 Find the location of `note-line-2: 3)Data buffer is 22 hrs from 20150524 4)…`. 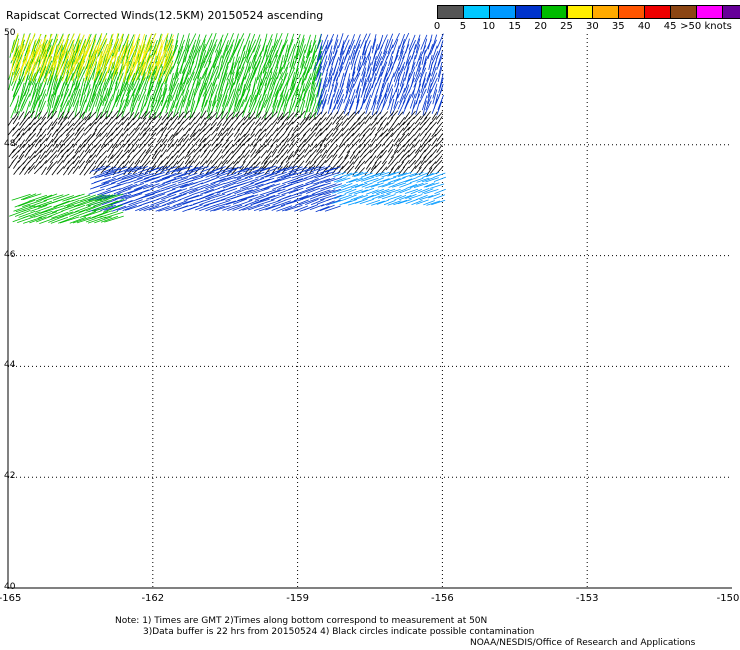

note-line-2: 3)Data buffer is 22 hrs from 20150524 4)… is located at coordinates (339, 632).